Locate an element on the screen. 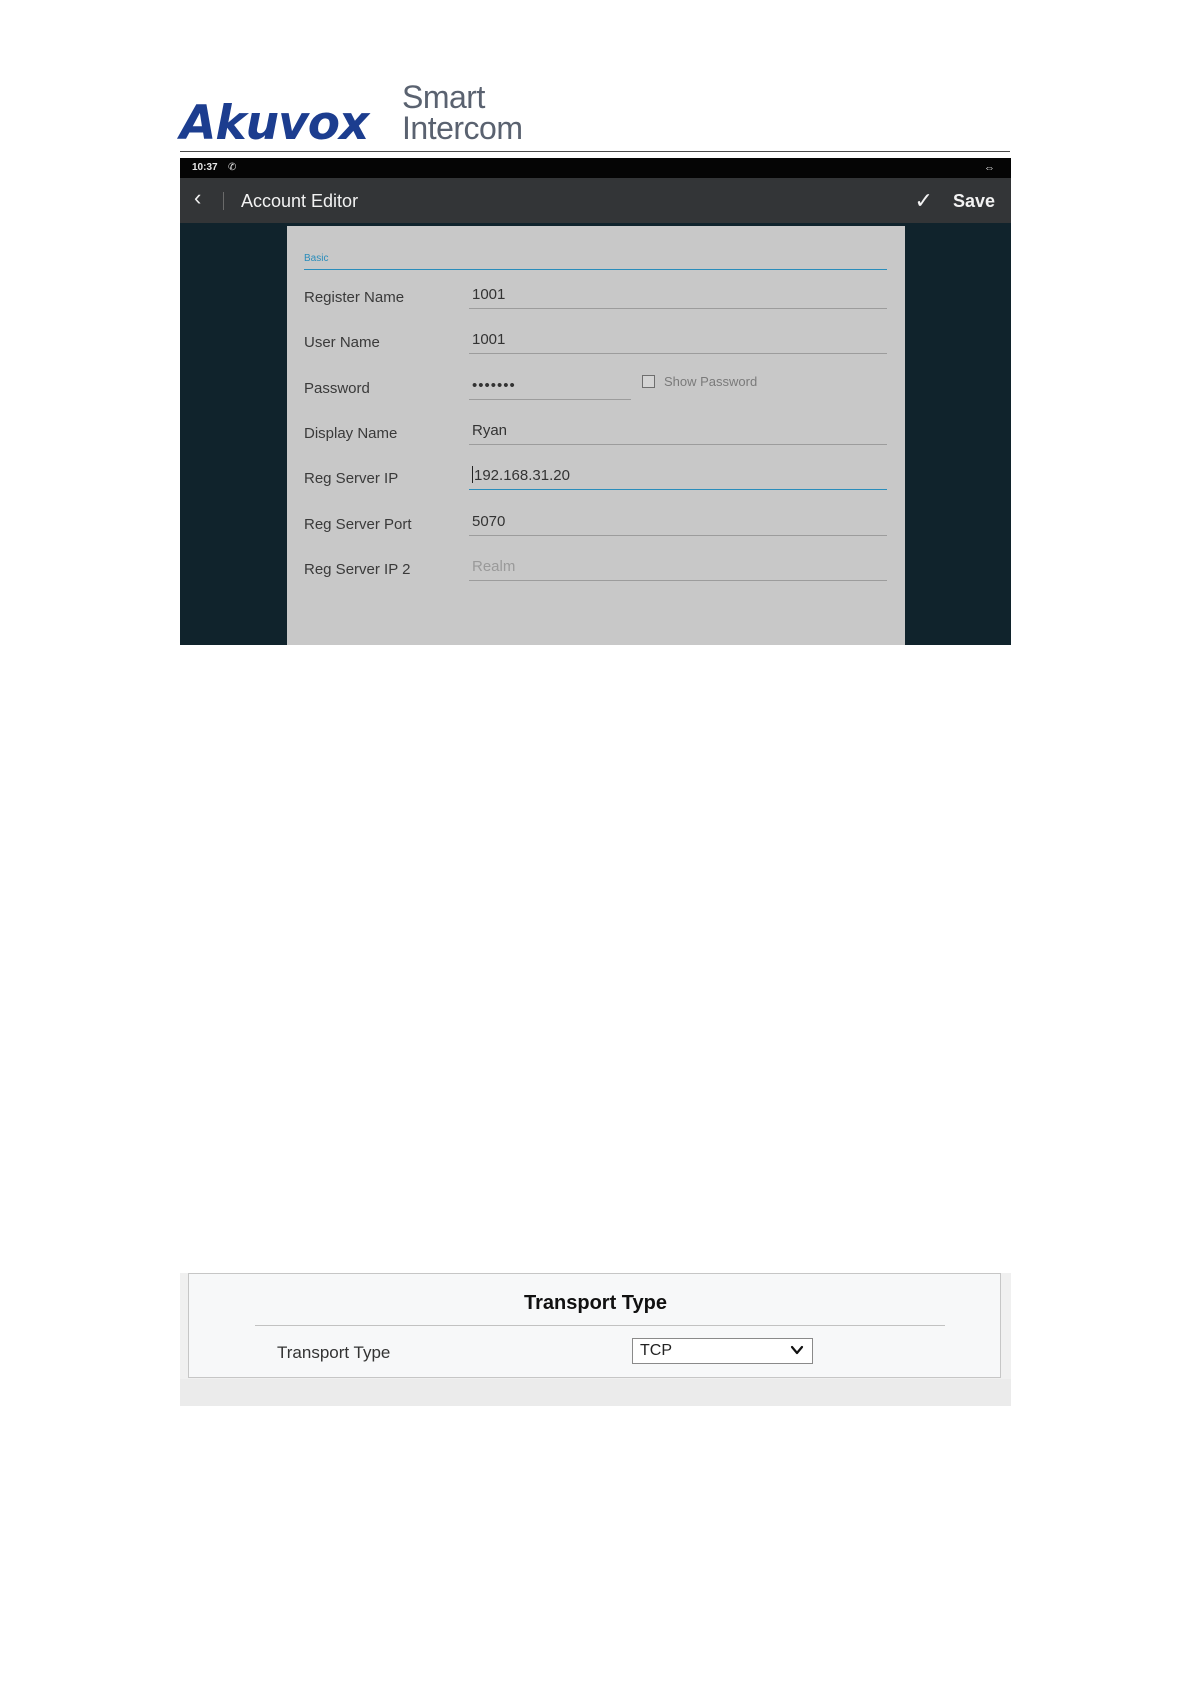 The height and width of the screenshot is (1684, 1191). text-cursor is located at coordinates (472, 474).